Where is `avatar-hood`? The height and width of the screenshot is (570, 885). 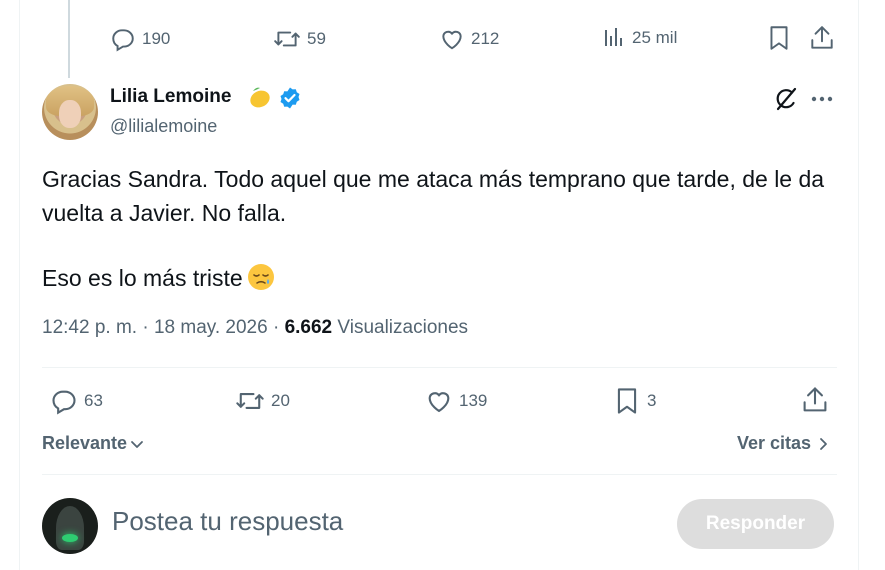 avatar-hood is located at coordinates (70, 528).